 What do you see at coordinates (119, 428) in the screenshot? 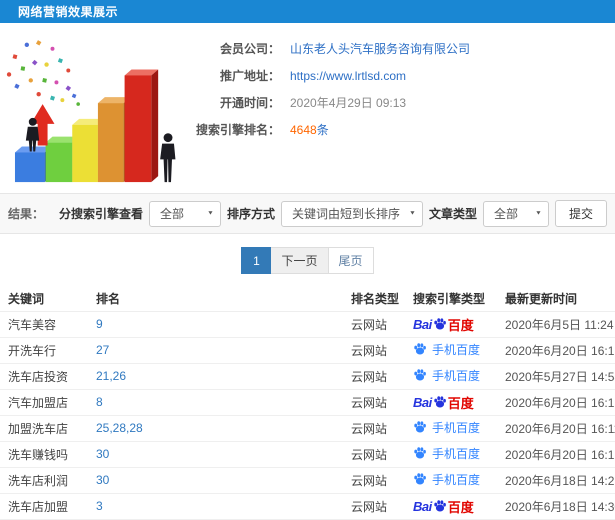
I see `rank-link: 25,28,28` at bounding box center [119, 428].